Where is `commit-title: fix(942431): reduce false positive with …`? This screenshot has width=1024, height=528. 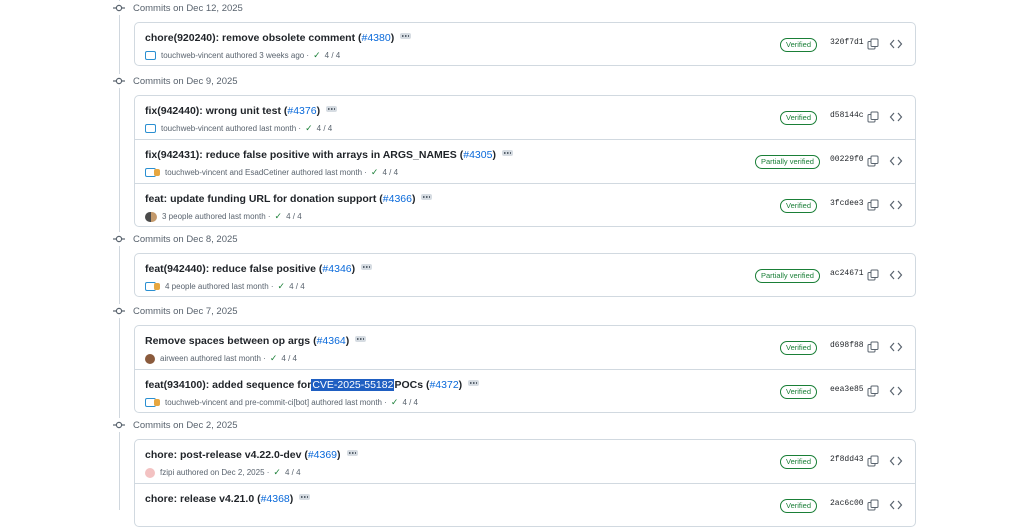 commit-title: fix(942431): reduce false positive with … is located at coordinates (329, 155).